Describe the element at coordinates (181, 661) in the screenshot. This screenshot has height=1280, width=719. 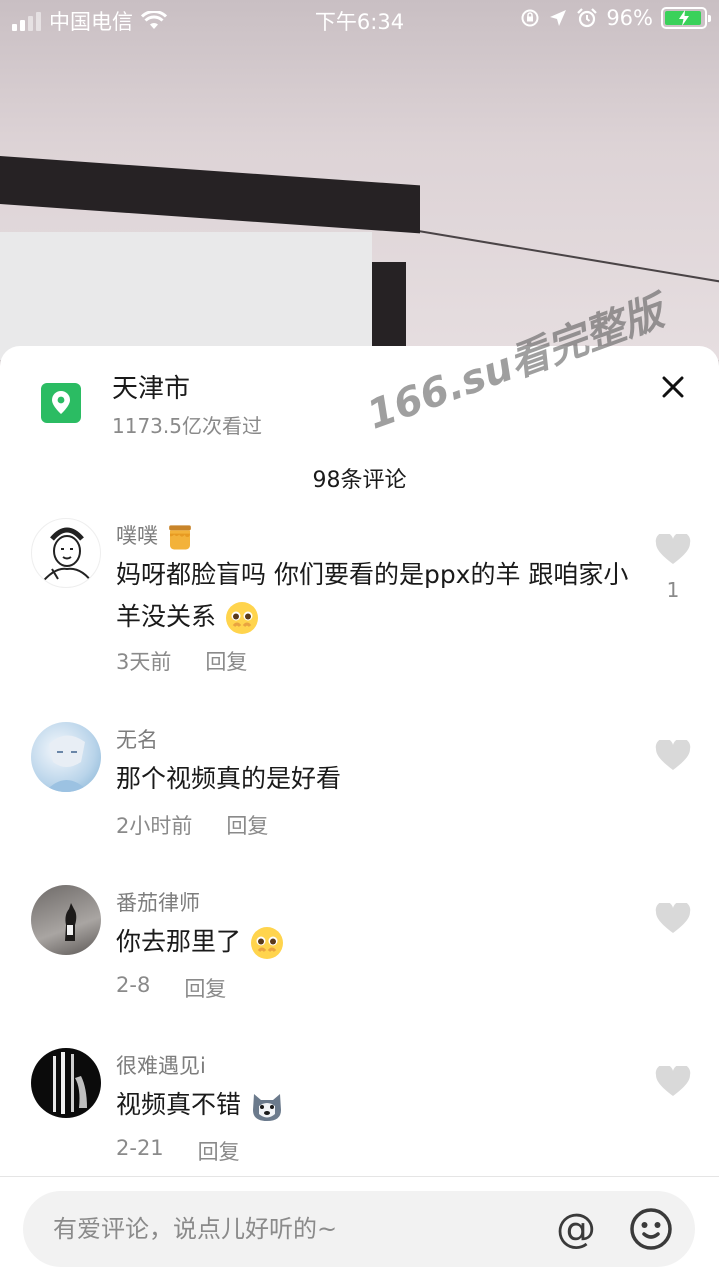
I see `comment-meta: 3天前 回复` at that location.